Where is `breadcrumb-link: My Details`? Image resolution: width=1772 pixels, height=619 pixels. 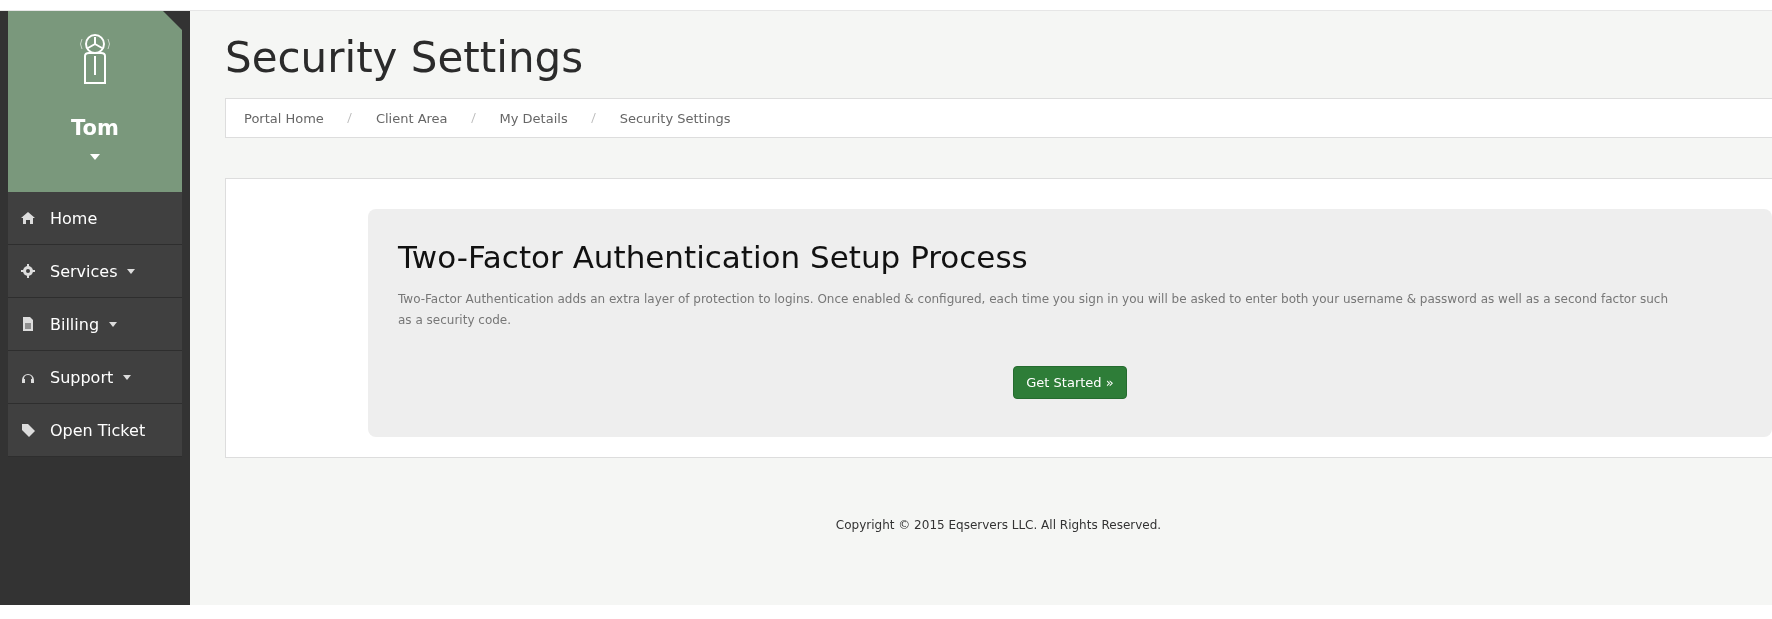
breadcrumb-link: My Details is located at coordinates (533, 118).